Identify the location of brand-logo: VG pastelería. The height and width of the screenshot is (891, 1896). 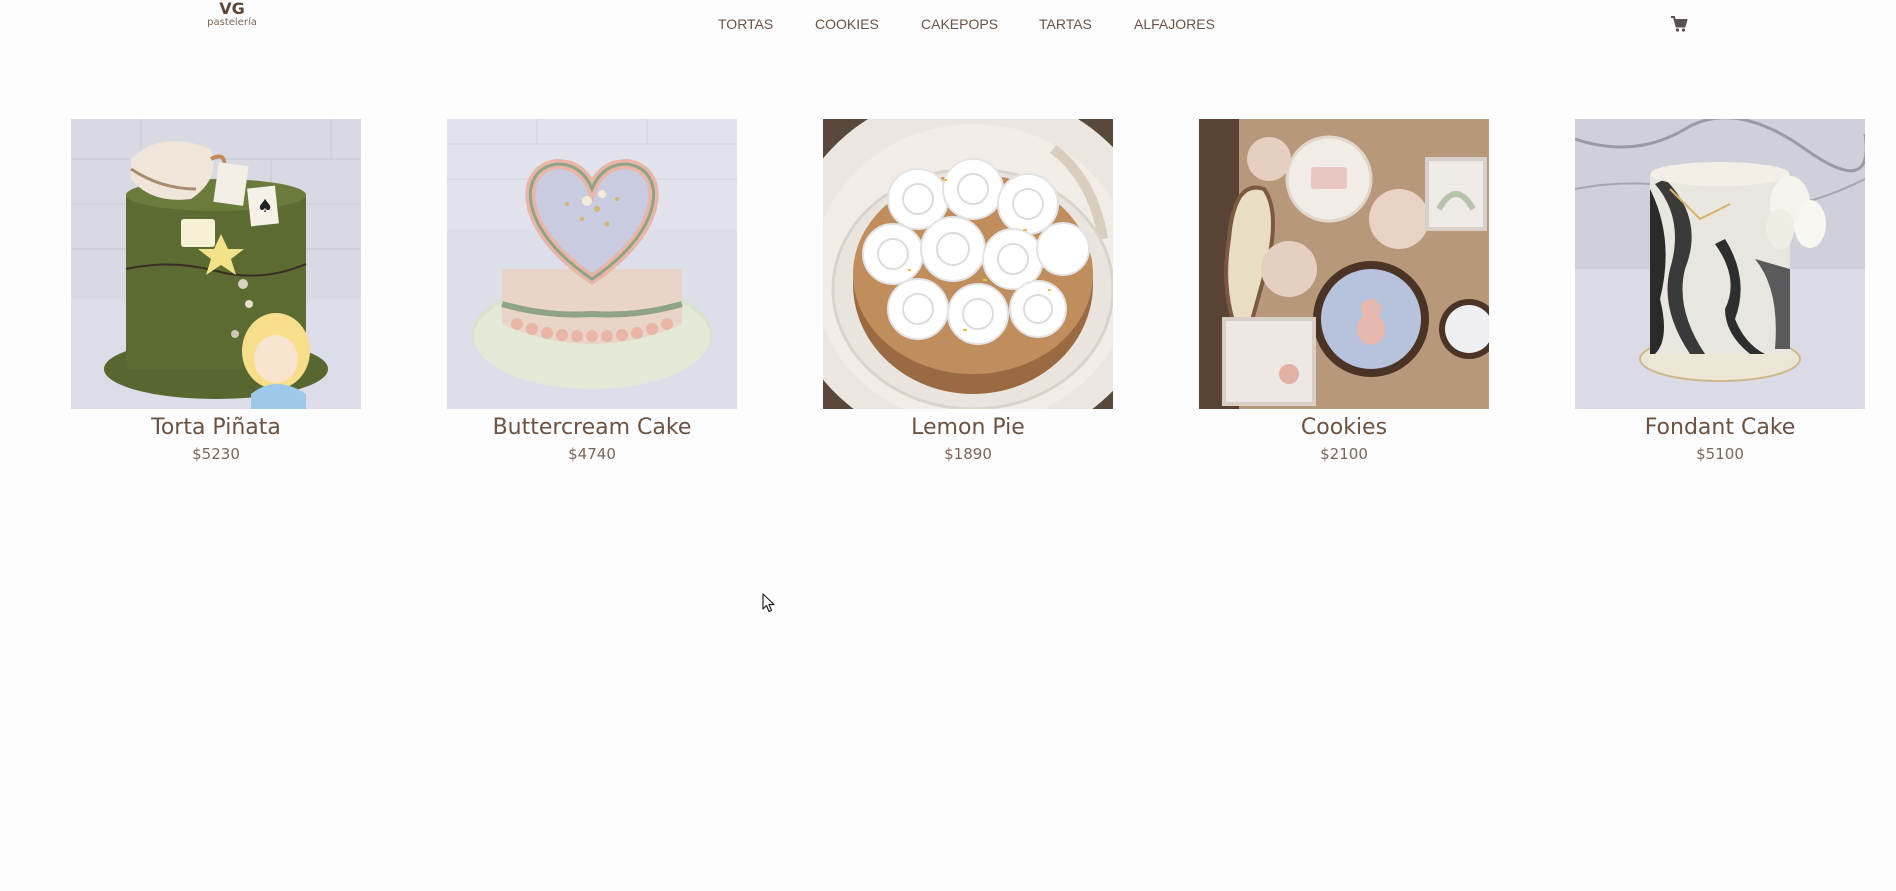
(232, 14).